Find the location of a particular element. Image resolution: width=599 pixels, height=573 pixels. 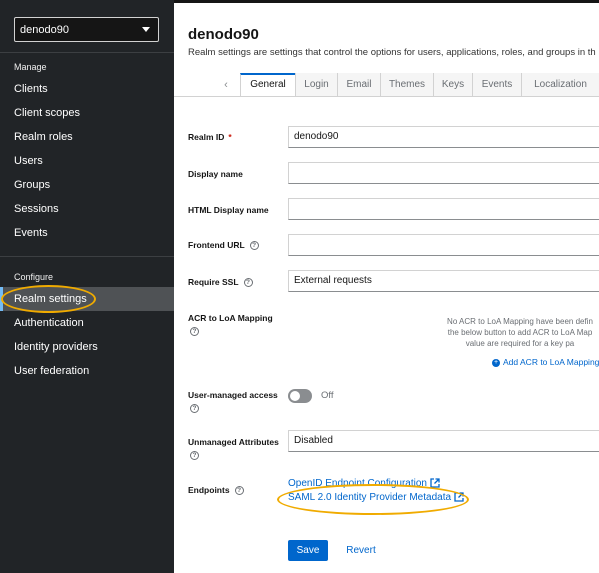

realm-id-label: Realm ID * is located at coordinates (210, 137).